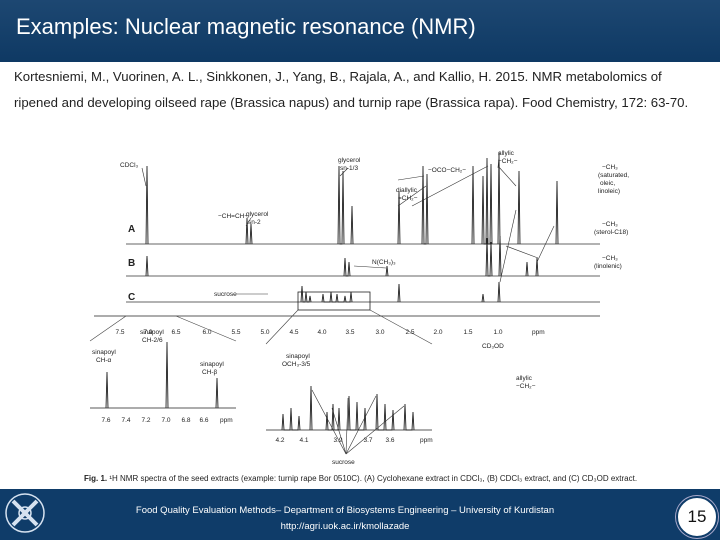 The height and width of the screenshot is (540, 720). What do you see at coordinates (104, 360) in the screenshot?
I see `inset1-label: CH-α` at bounding box center [104, 360].